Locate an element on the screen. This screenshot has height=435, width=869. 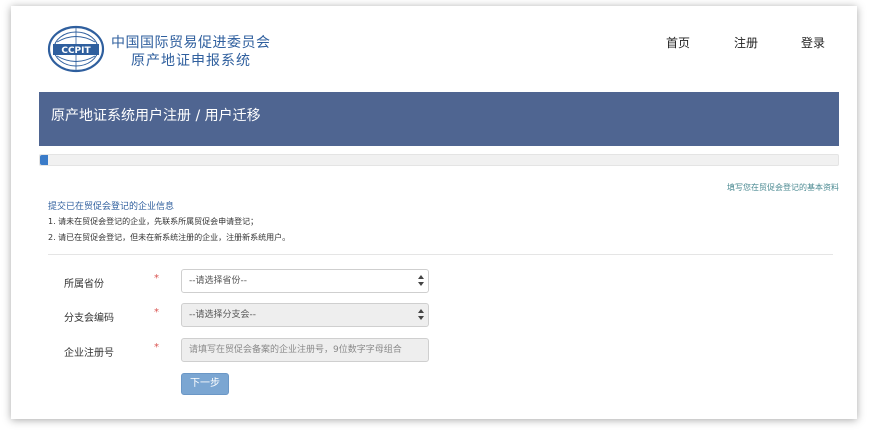
info-title: 提交已在贸促会登记的企业信息 is located at coordinates (111, 207).